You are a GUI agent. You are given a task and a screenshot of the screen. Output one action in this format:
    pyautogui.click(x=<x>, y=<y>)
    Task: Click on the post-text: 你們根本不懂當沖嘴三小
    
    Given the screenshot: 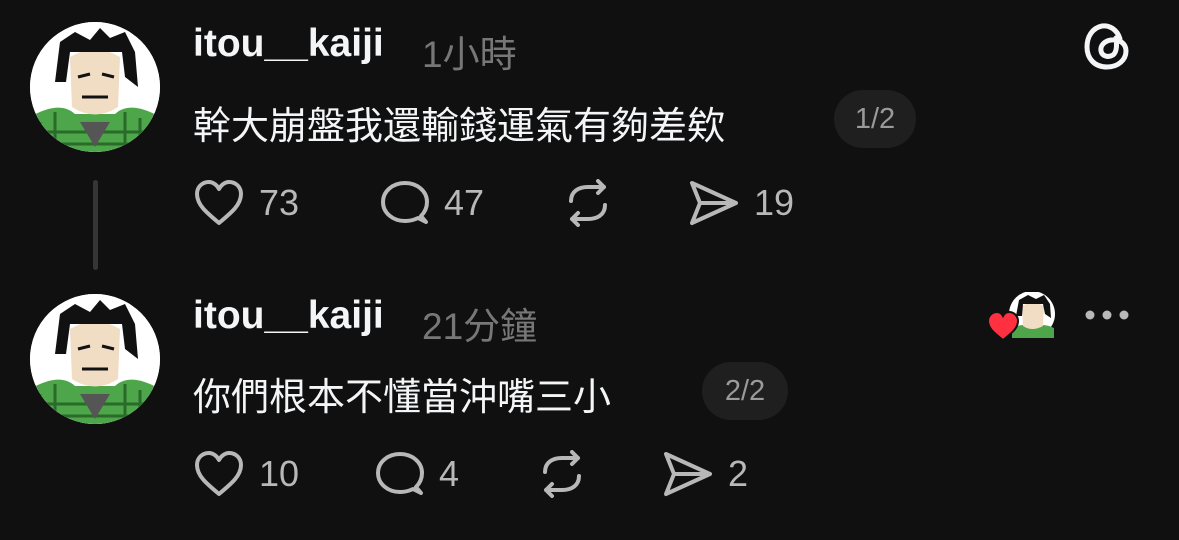 What is the action you would take?
    pyautogui.click(x=402, y=397)
    